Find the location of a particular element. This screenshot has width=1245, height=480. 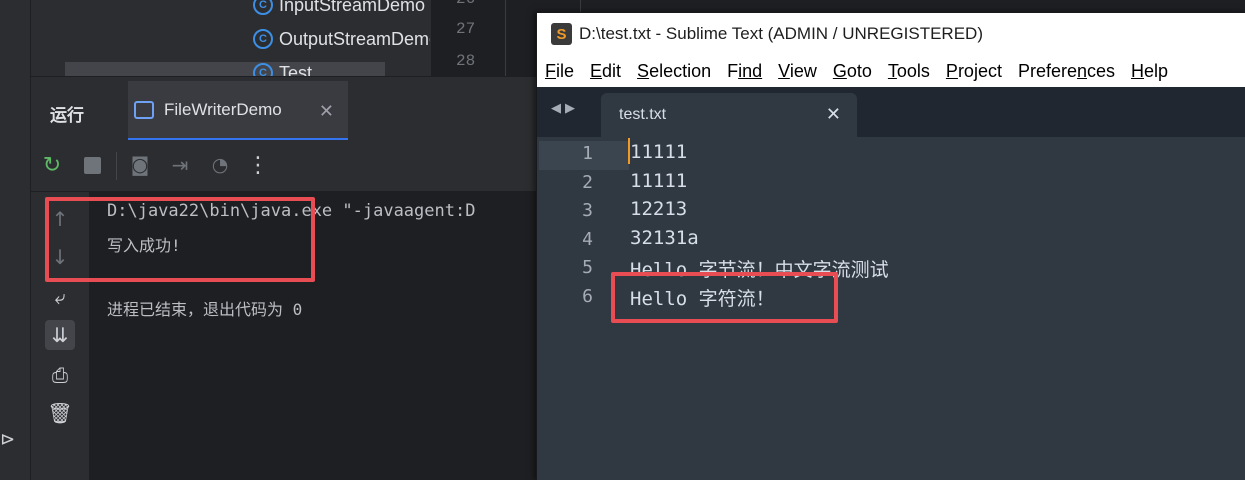

menu-view: View is located at coordinates (797, 71).